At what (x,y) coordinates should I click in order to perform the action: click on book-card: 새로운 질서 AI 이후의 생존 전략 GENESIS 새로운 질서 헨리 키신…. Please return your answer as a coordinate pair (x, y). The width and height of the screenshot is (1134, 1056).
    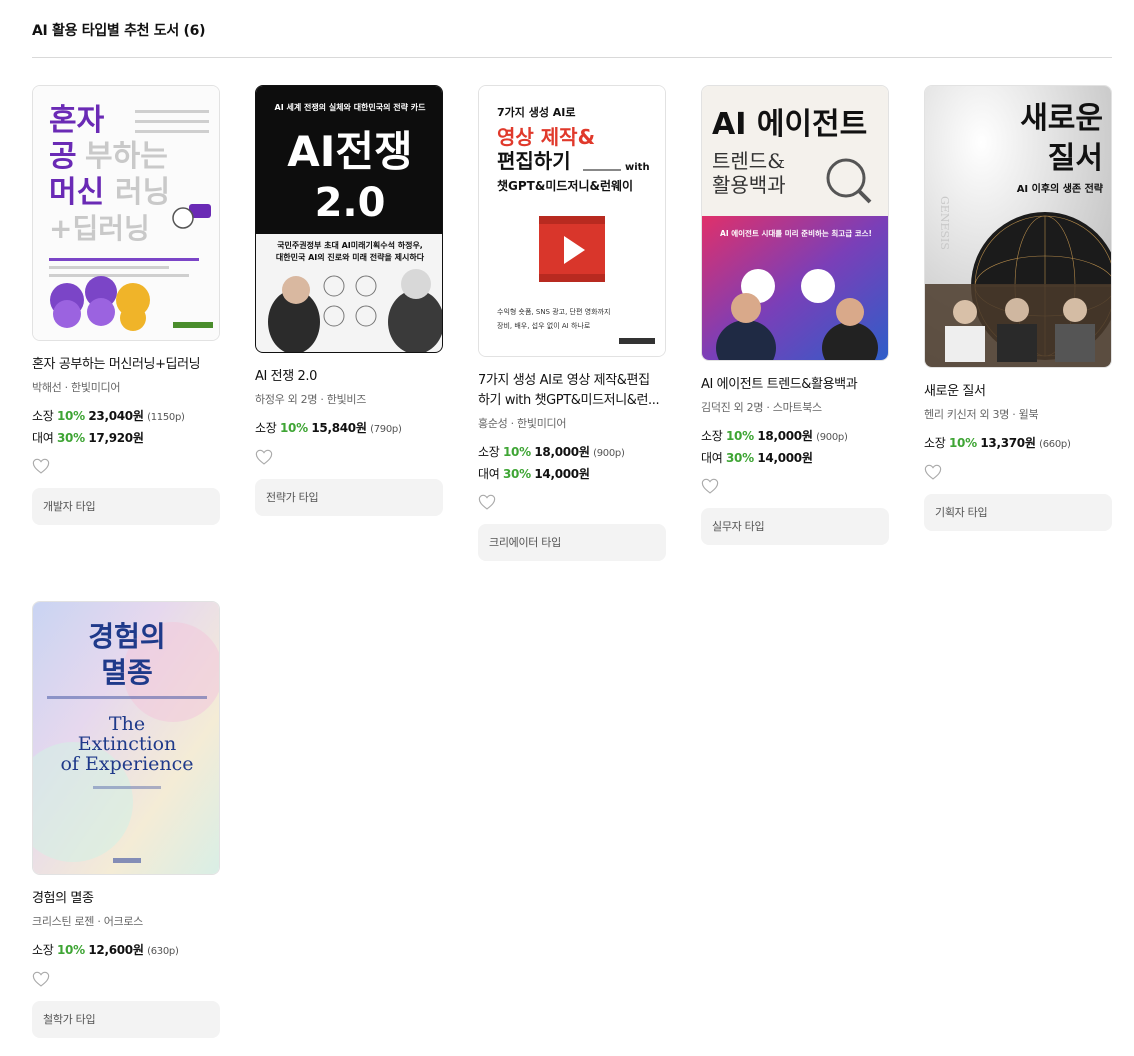
    Looking at the image, I should click on (1018, 308).